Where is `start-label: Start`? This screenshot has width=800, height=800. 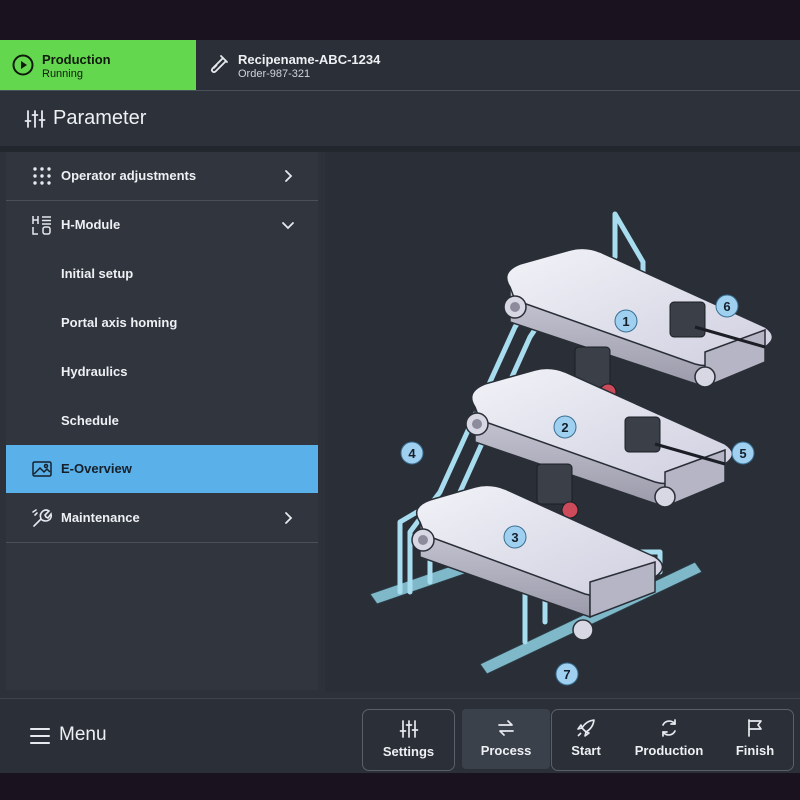 start-label: Start is located at coordinates (586, 750).